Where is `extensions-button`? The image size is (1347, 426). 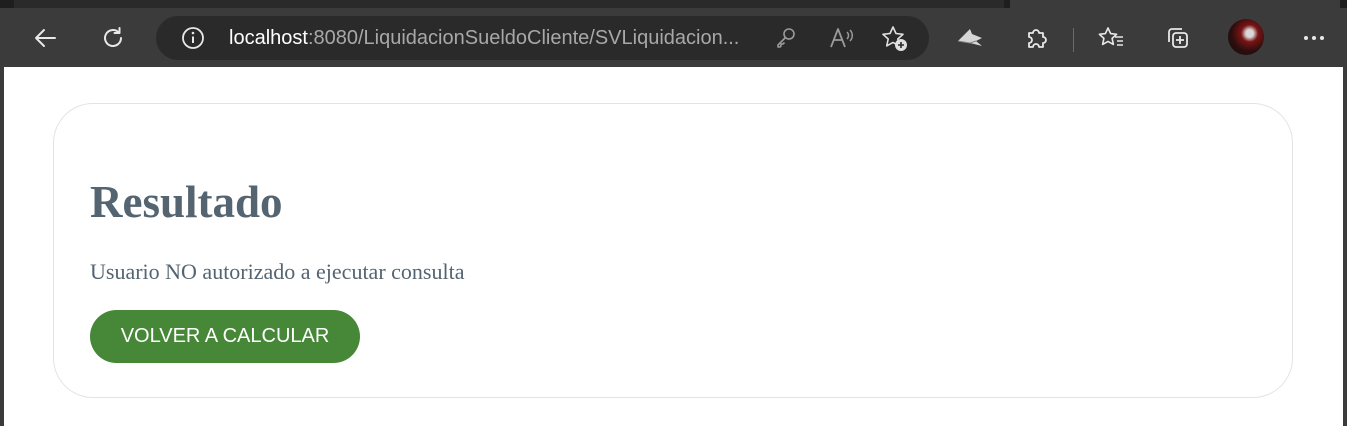
extensions-button is located at coordinates (1037, 38).